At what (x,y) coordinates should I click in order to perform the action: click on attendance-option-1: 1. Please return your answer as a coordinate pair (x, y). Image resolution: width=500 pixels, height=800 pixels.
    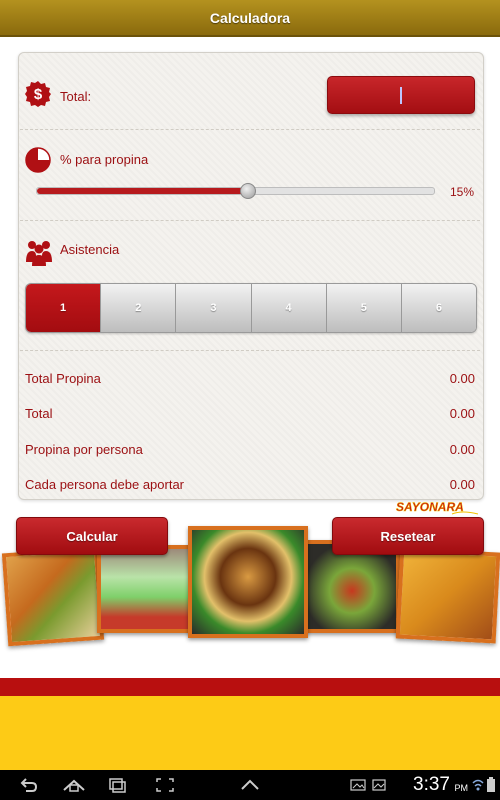
    Looking at the image, I should click on (64, 308).